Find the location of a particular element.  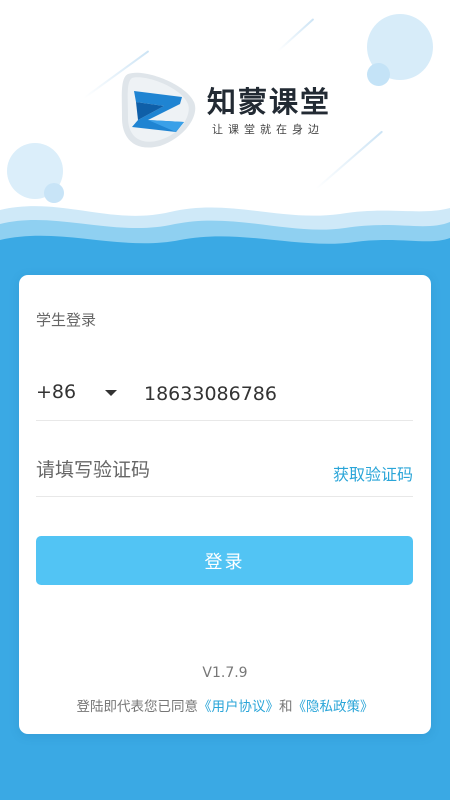

login-title: 学生登录 is located at coordinates (66, 320).